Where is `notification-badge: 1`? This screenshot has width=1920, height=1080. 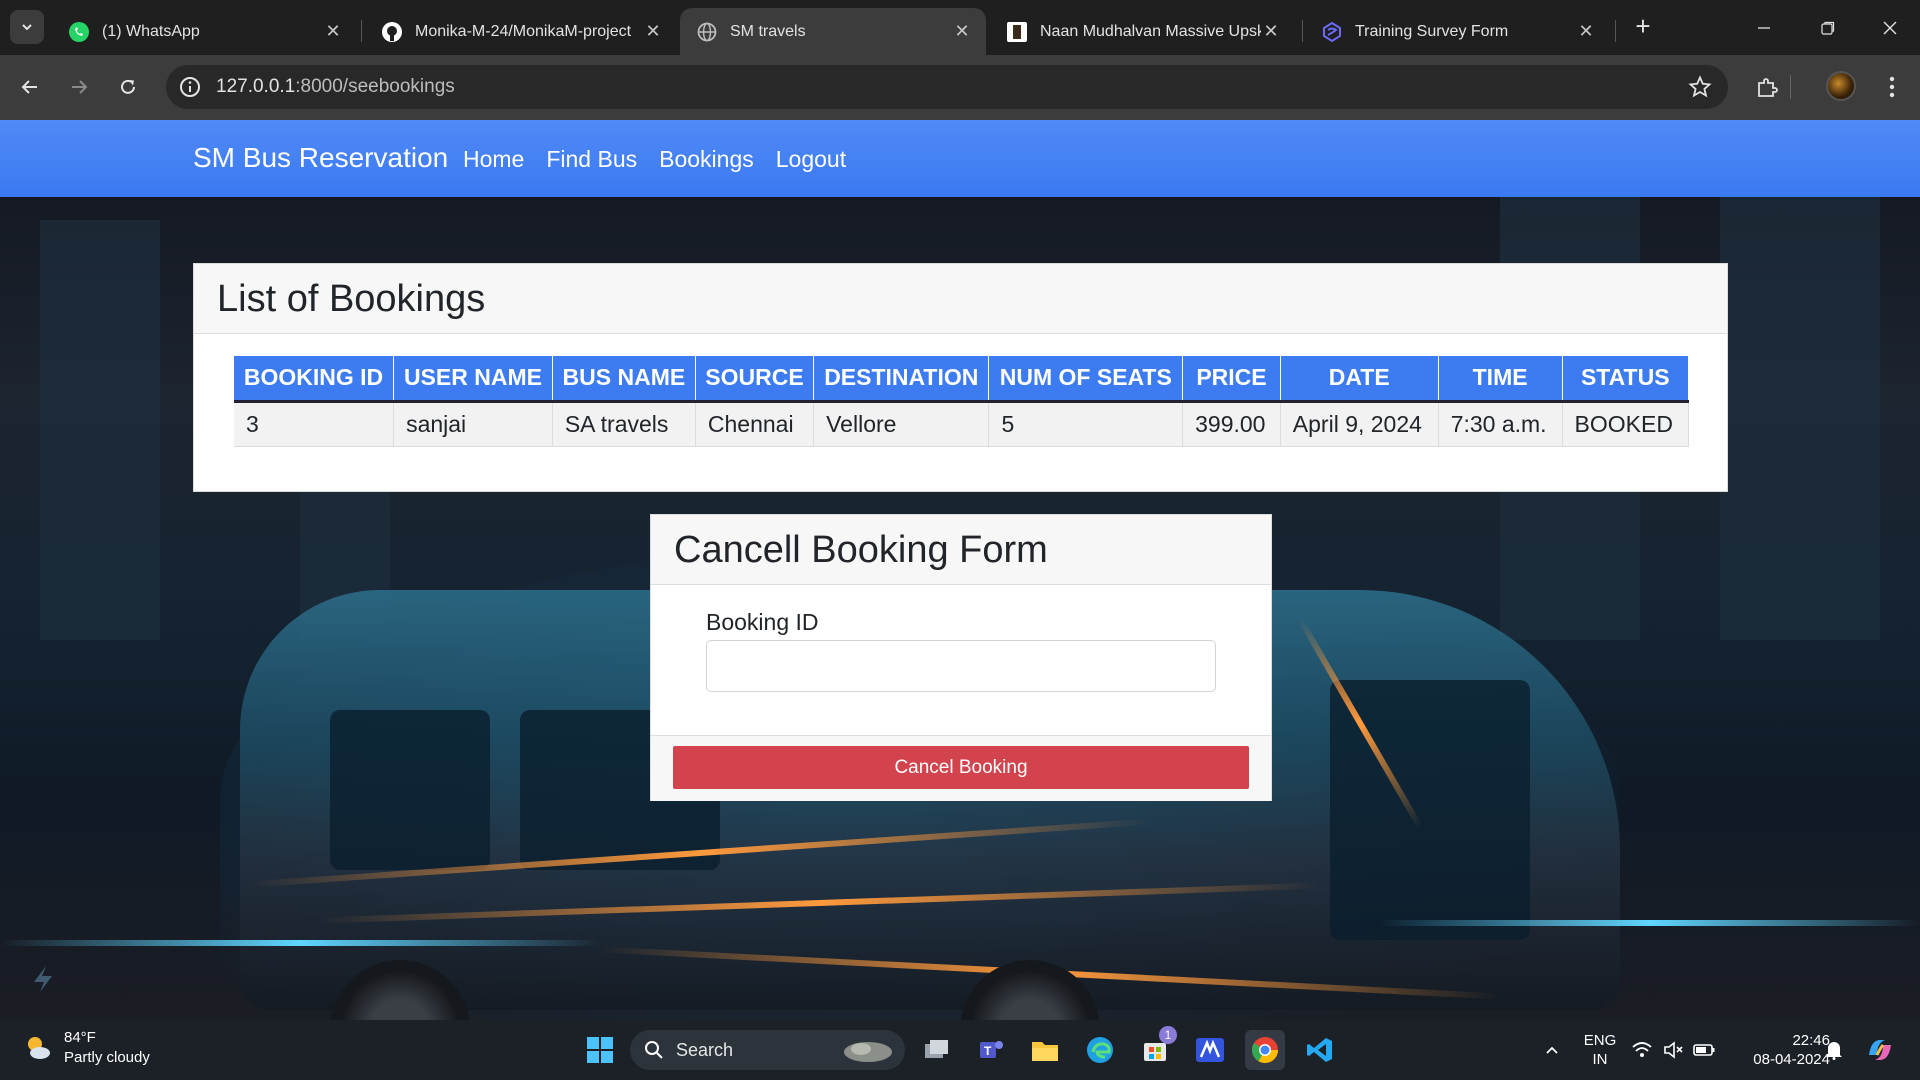 notification-badge: 1 is located at coordinates (1168, 1035).